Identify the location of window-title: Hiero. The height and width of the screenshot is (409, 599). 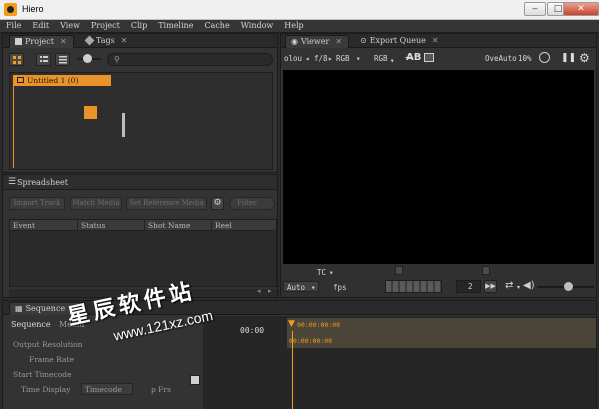
(33, 9).